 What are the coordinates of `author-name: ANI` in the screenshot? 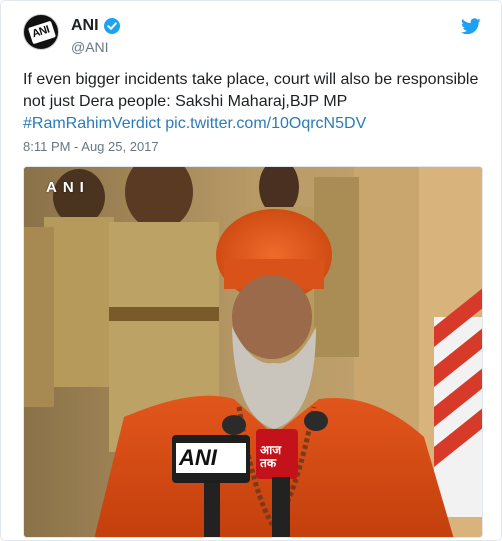 It's located at (95, 26).